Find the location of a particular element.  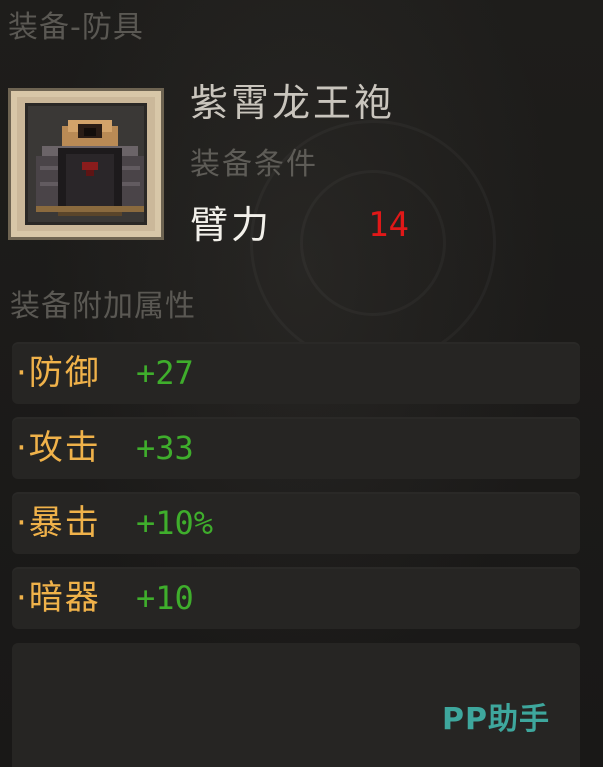

attribute-row-critical: ·暴击 +10% is located at coordinates (296, 523).